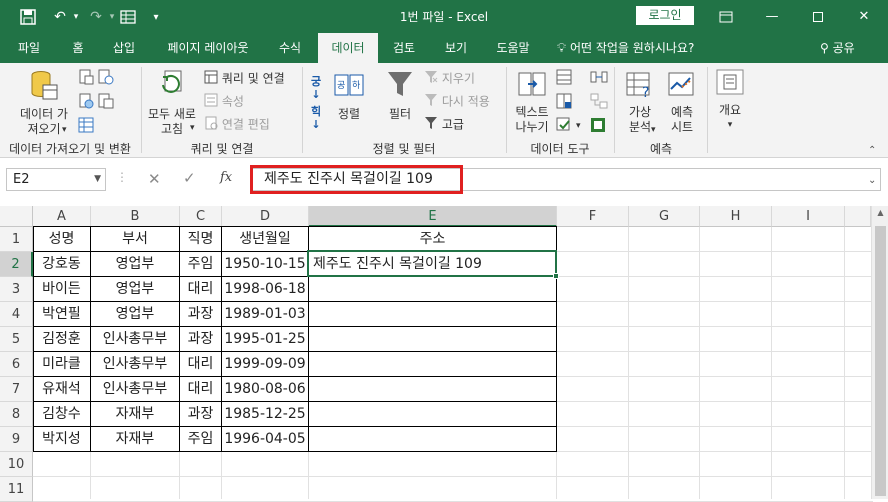 This screenshot has height=502, width=888. Describe the element at coordinates (16, 216) in the screenshot. I see `select-all-button` at that location.